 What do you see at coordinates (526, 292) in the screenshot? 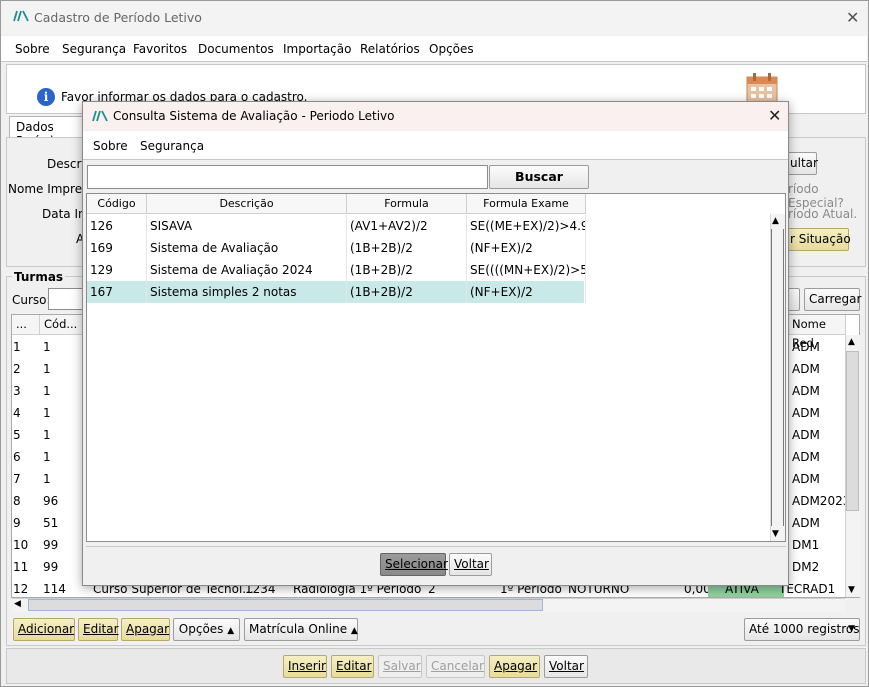
I see `dialog-cell-exame: (NF+EX)/2` at bounding box center [526, 292].